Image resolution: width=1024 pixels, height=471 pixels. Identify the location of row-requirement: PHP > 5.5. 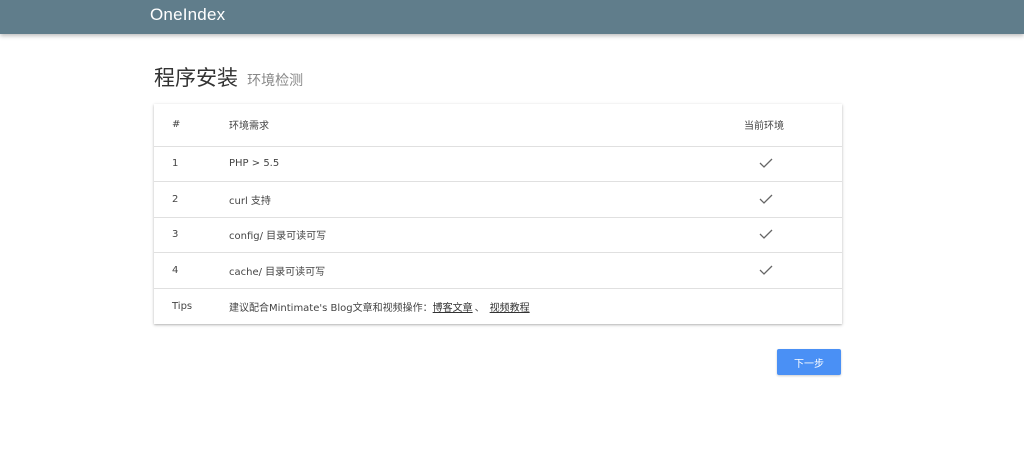
(254, 164).